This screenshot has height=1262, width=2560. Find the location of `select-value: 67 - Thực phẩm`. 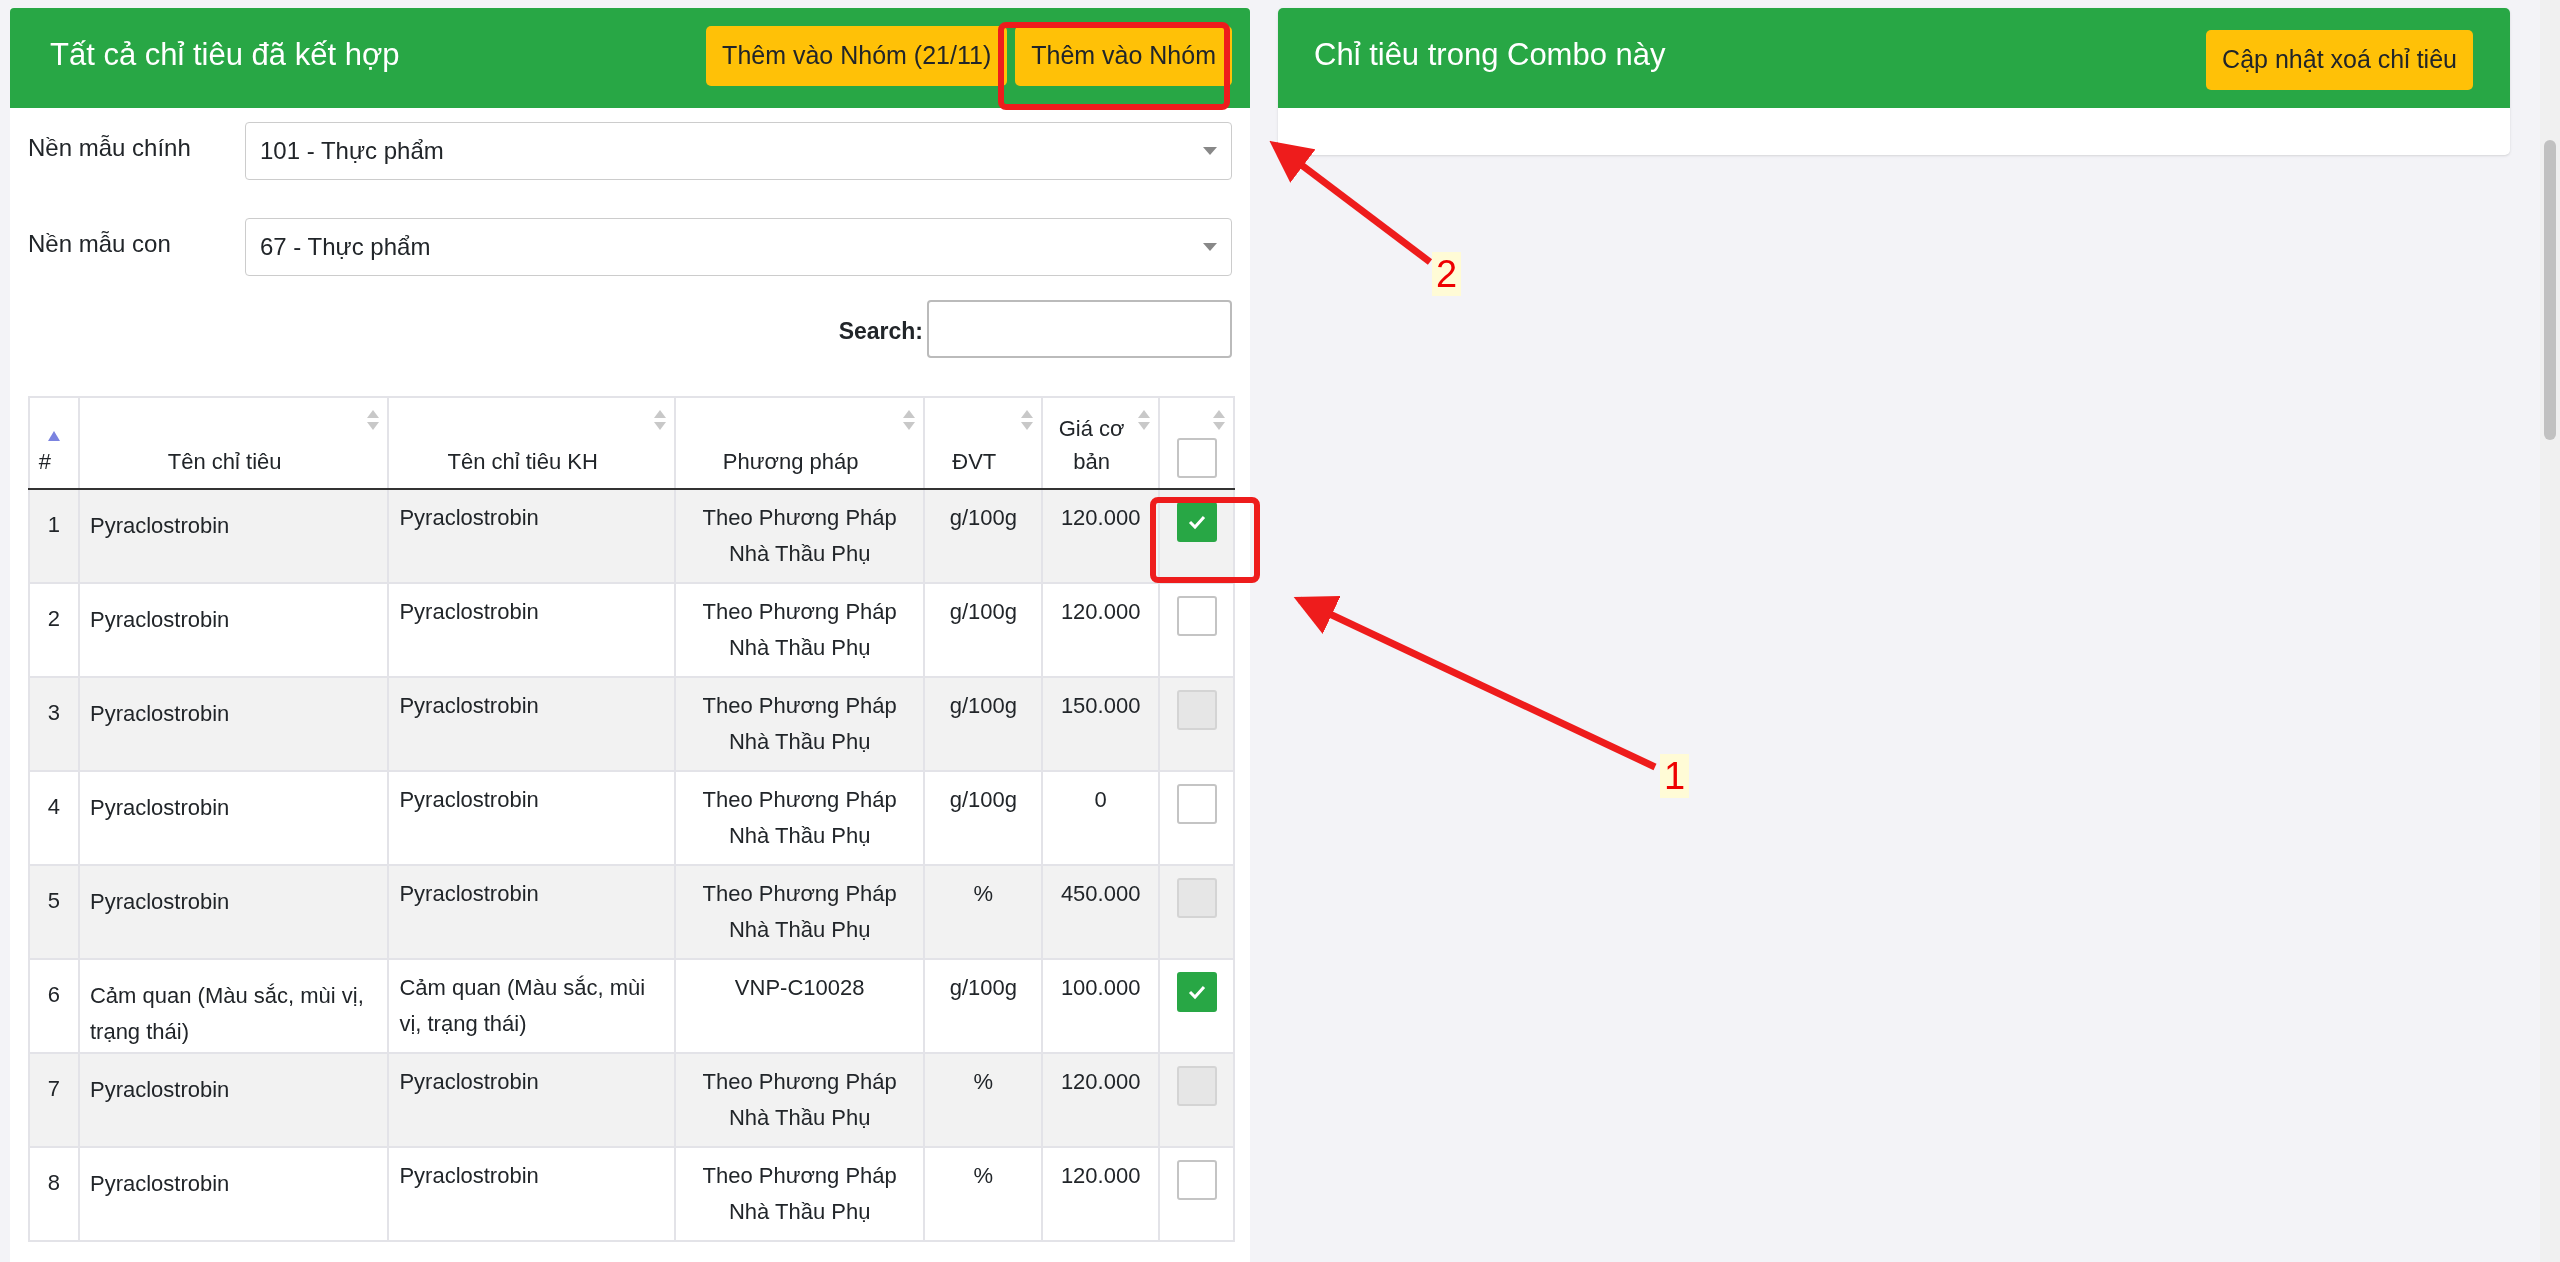

select-value: 67 - Thực phẩm is located at coordinates (345, 247).